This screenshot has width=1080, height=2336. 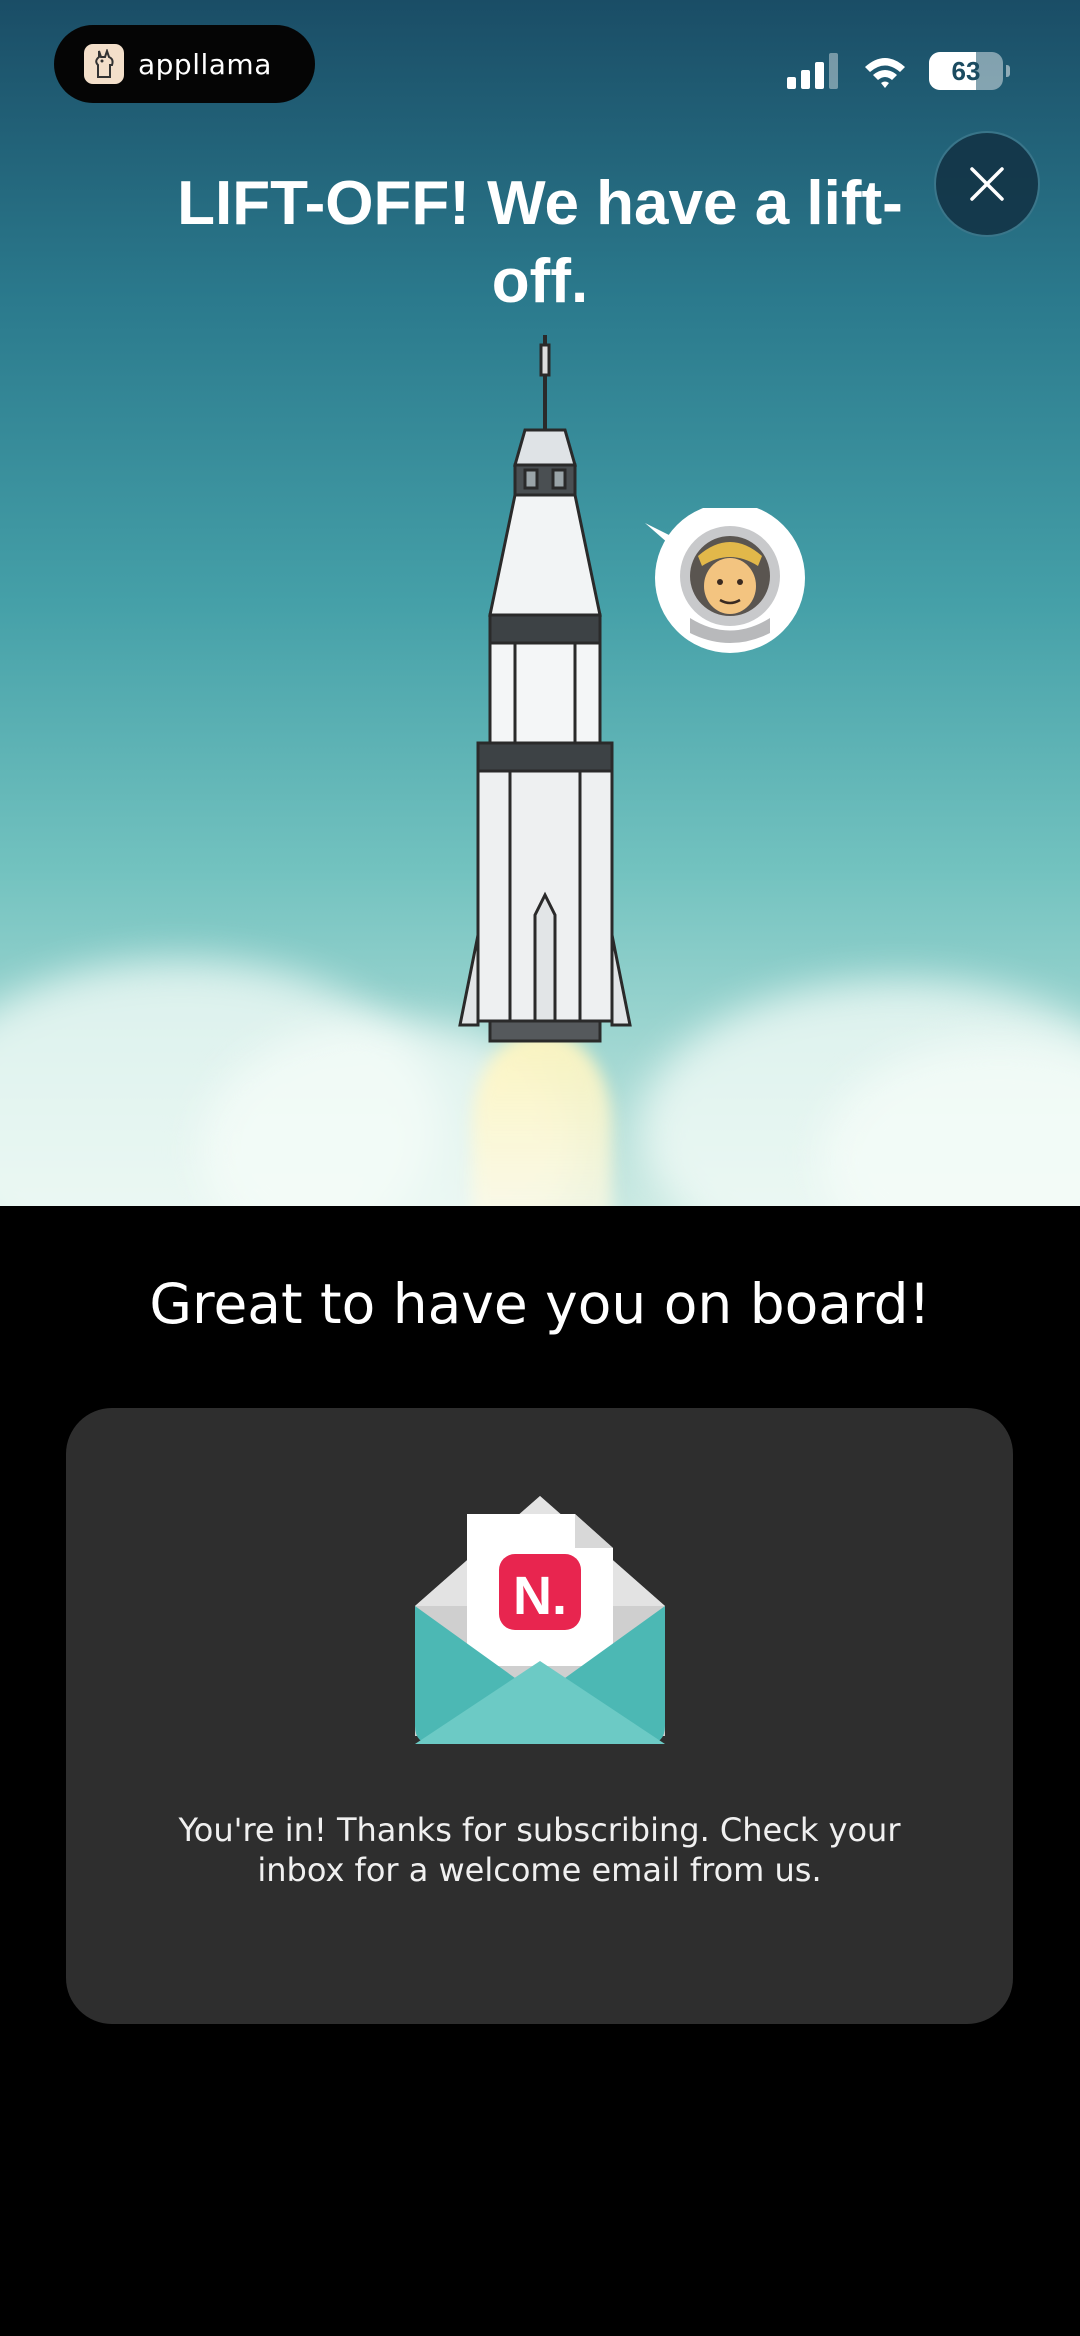 I want to click on wifi-icon, so click(x=885, y=73).